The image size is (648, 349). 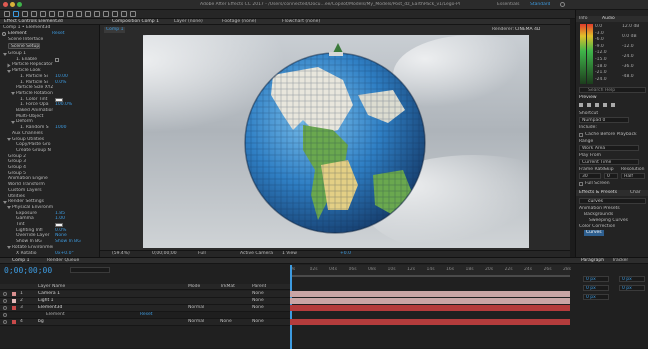 I want to click on tab-composition: Composition Comp 1, so click(x=135, y=22).